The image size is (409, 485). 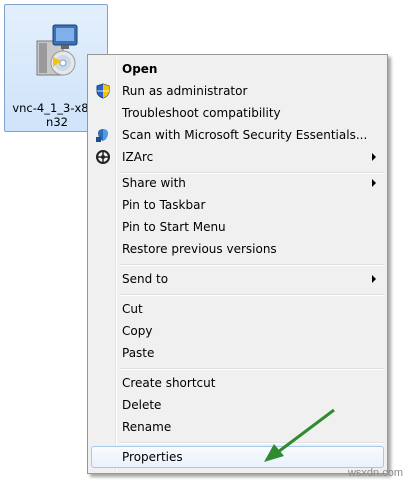 I want to click on menu-item-label: Rename, so click(x=147, y=427).